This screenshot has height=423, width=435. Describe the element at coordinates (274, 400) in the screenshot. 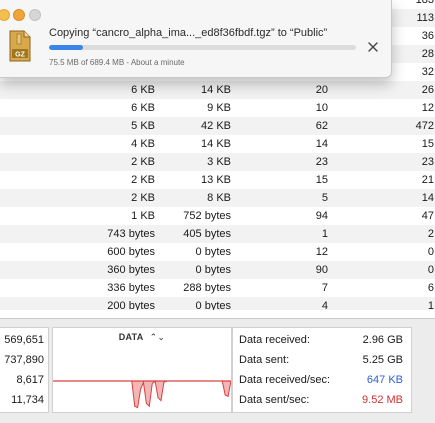

I see `stat-label: Data sent/sec:` at that location.